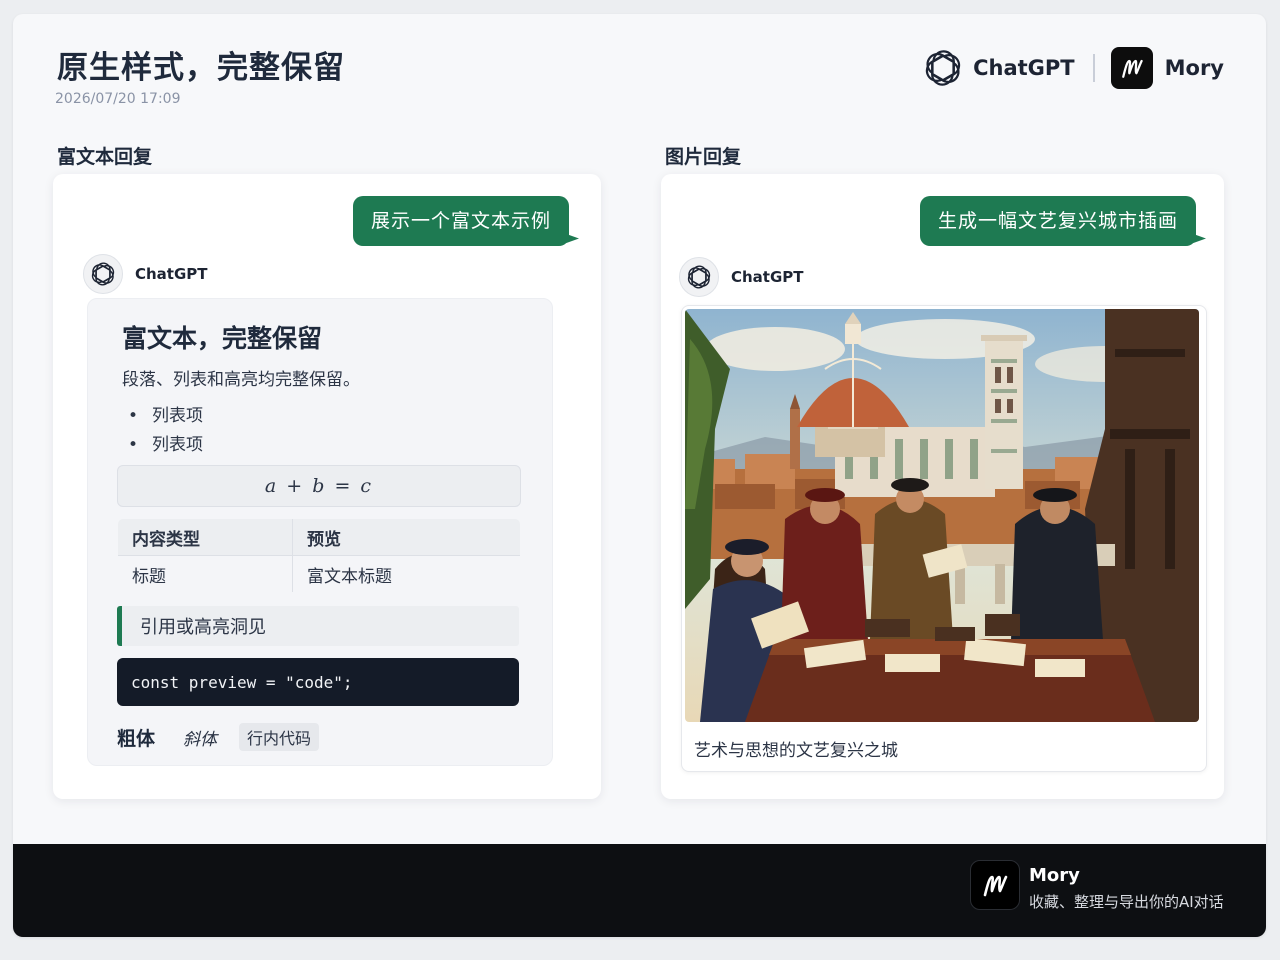 The height and width of the screenshot is (960, 1280). Describe the element at coordinates (1126, 902) in the screenshot. I see `footer-tagline: 收藏、整理与导出你的AI对话` at that location.